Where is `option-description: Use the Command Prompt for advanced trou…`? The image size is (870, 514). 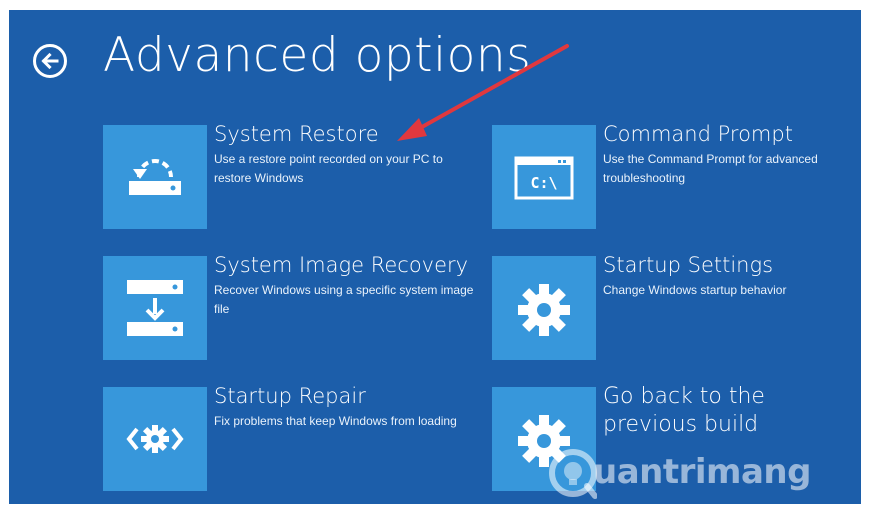 option-description: Use the Command Prompt for advanced trou… is located at coordinates (710, 168).